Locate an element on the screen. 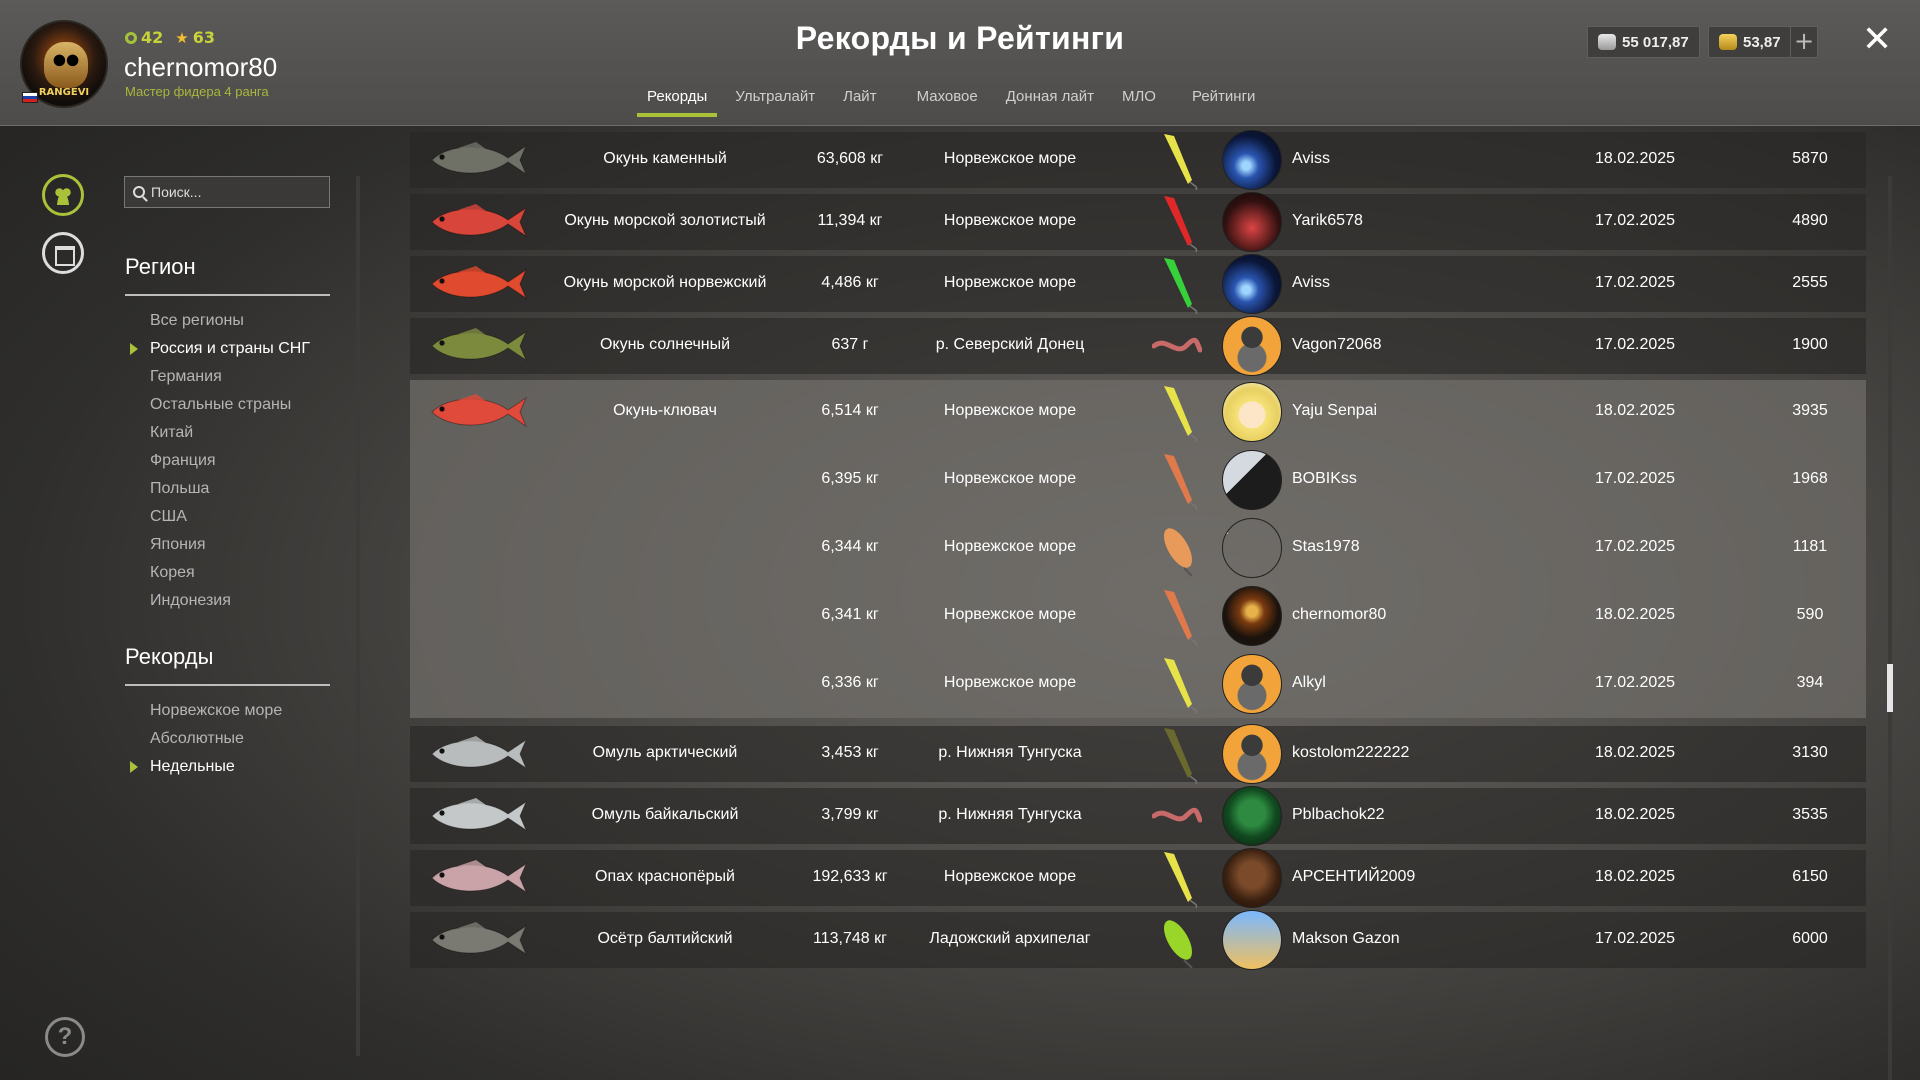  gold-coin-icon is located at coordinates (1728, 42).